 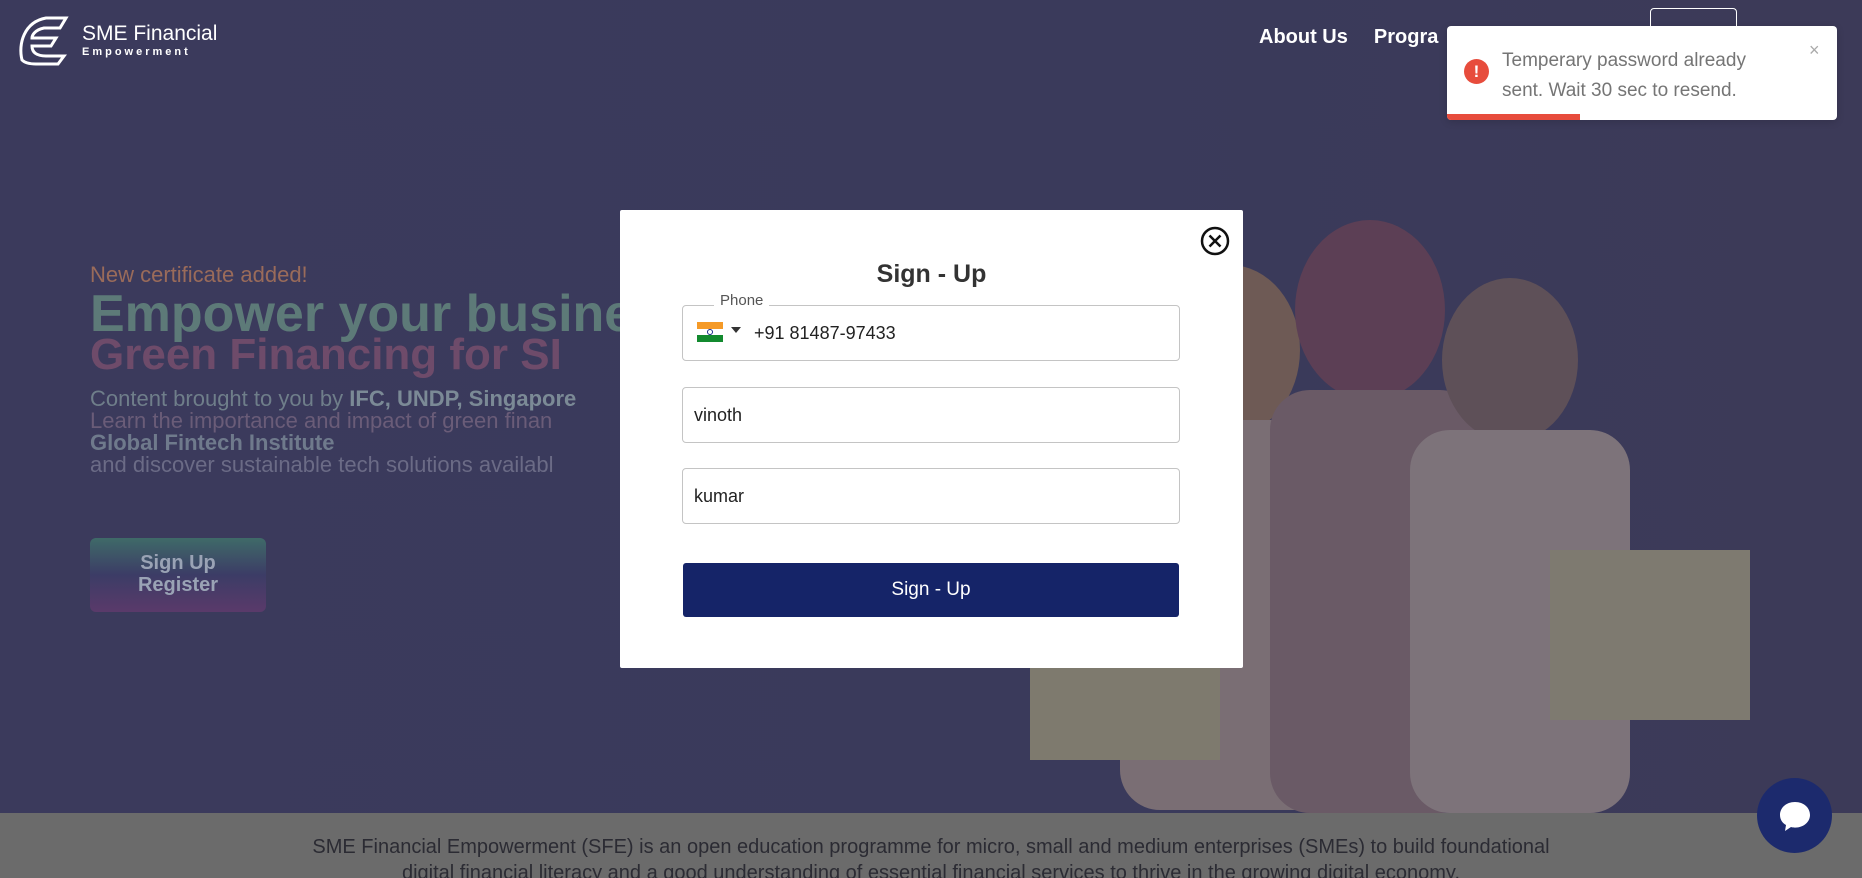 I want to click on brand-name: SME Financial, so click(x=150, y=33).